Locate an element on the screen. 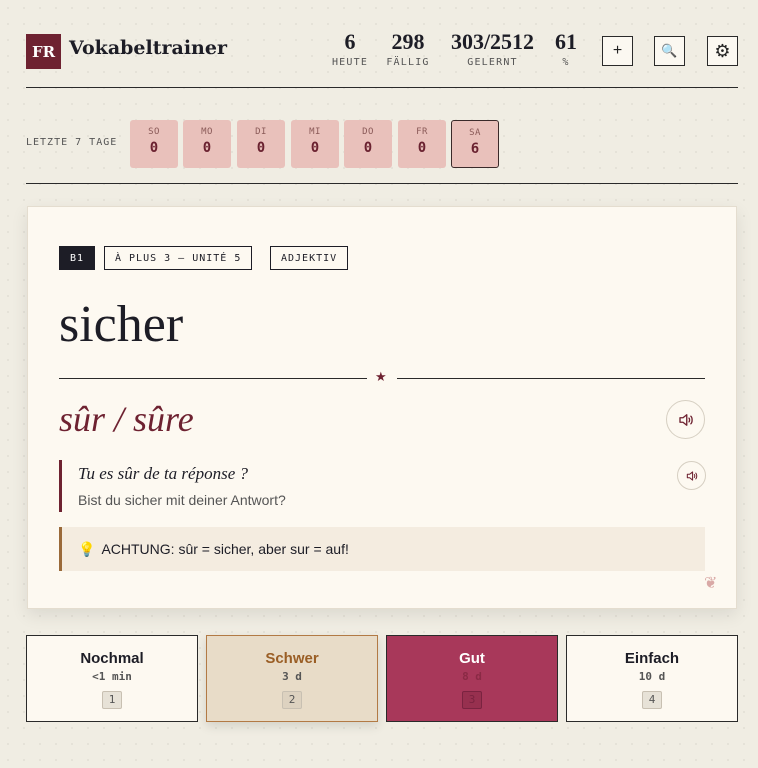 This screenshot has height=768, width=758. again-button: Nochmal <1 min 1 is located at coordinates (112, 678).